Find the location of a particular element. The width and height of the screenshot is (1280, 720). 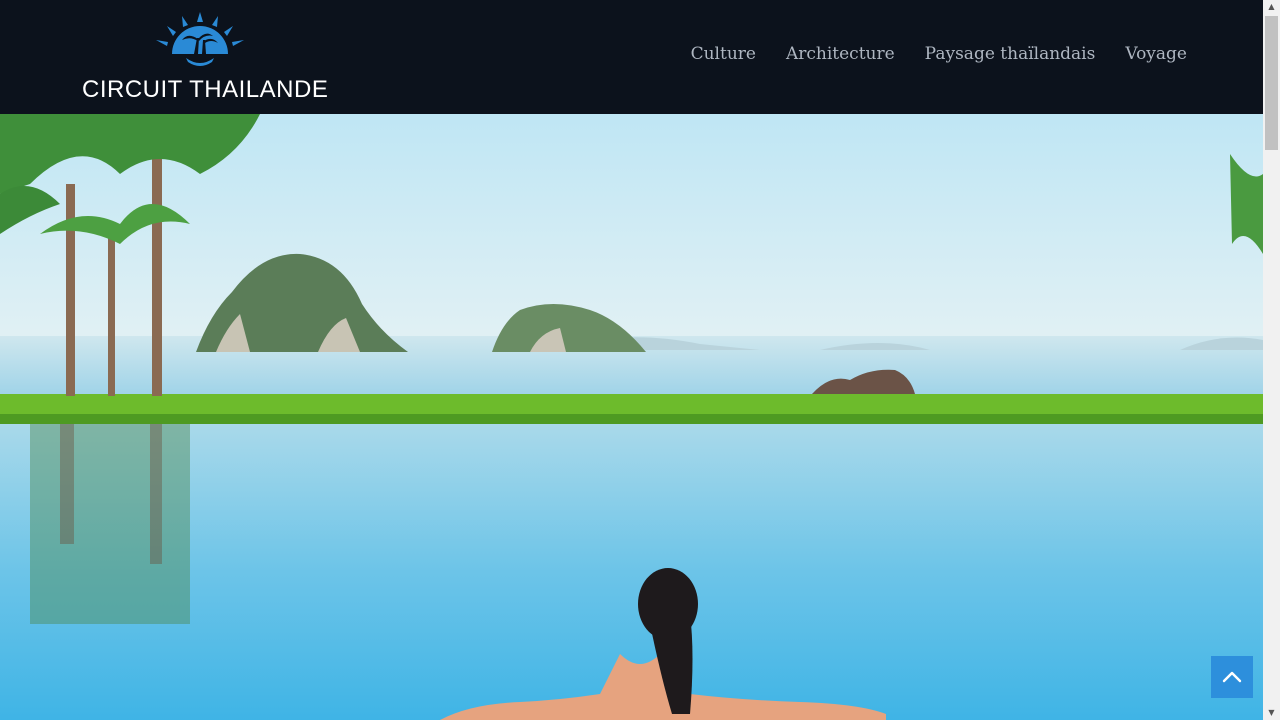

back-to-top-button is located at coordinates (1232, 677).